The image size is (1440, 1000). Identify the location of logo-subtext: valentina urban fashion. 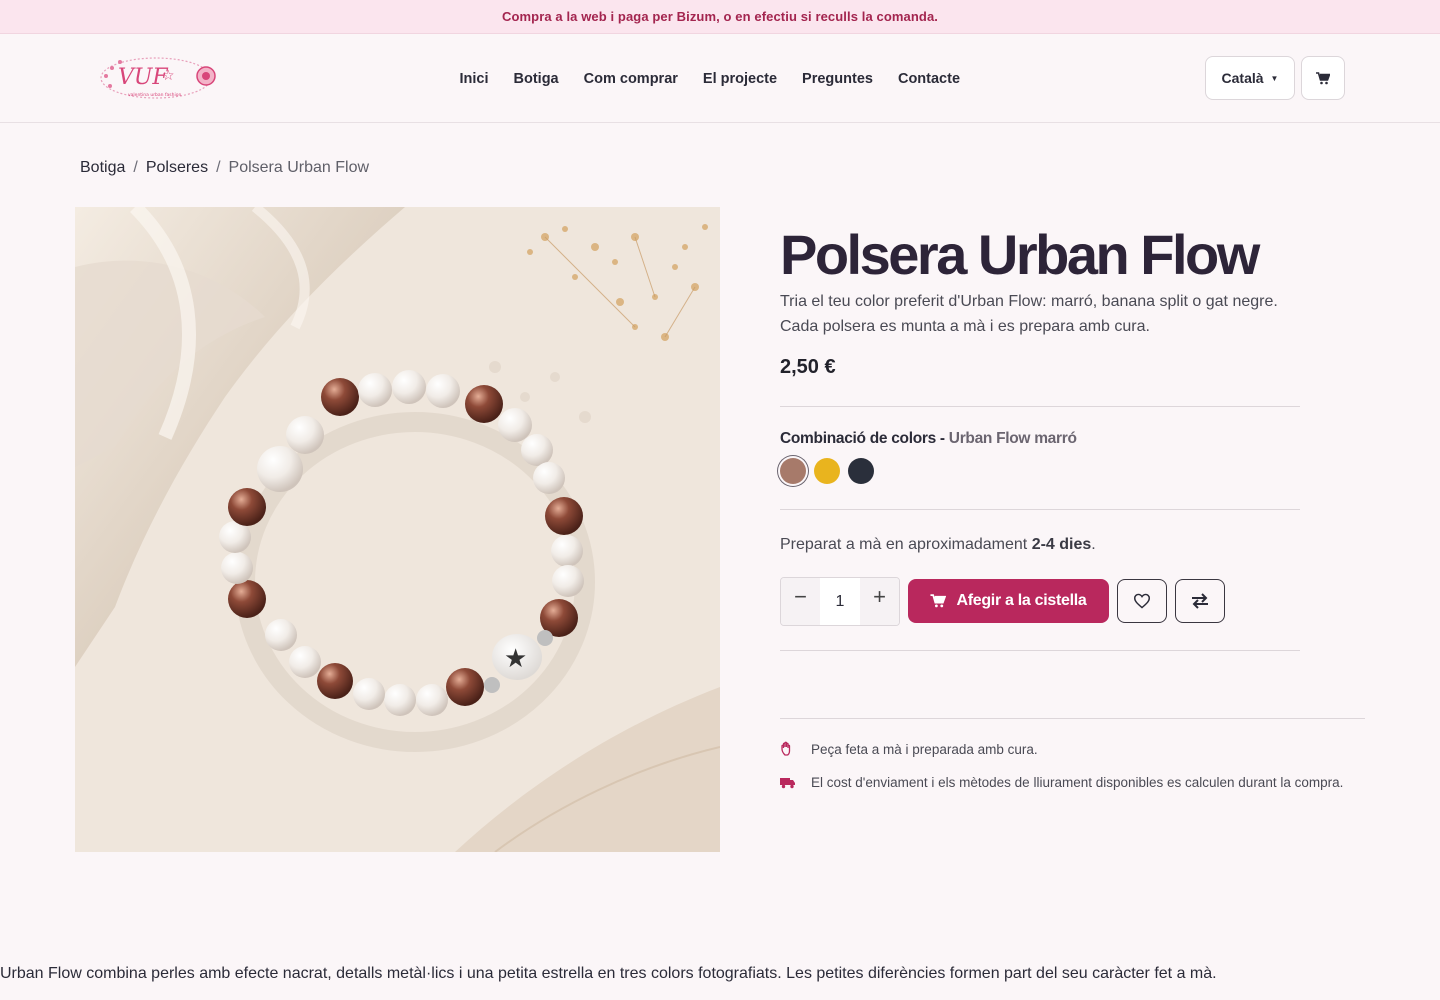
(154, 95).